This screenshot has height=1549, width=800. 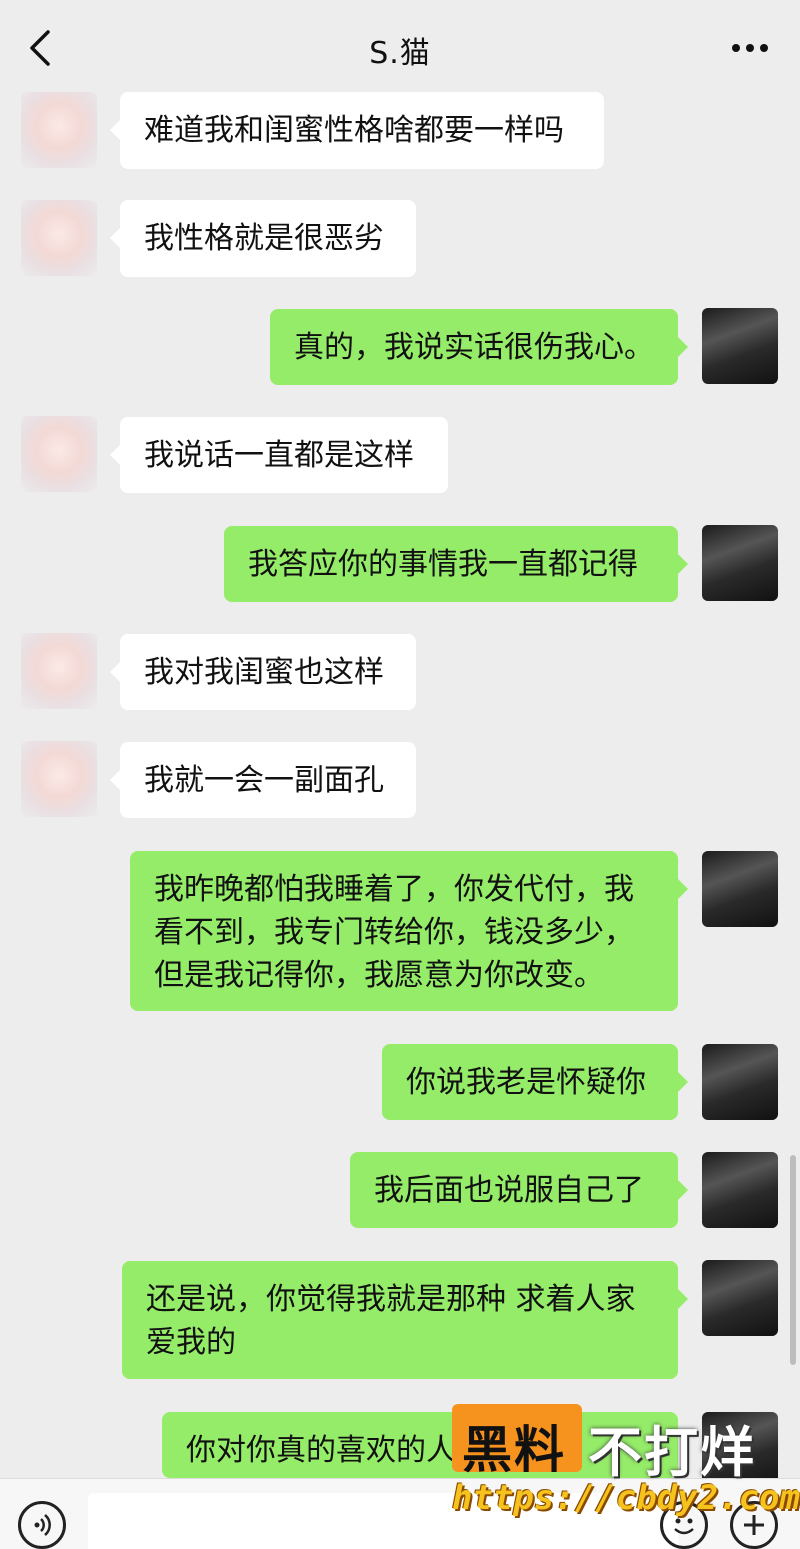 I want to click on message-bubble-received: 难道我和闺蜜性格啥都要一样吗, so click(x=357, y=130).